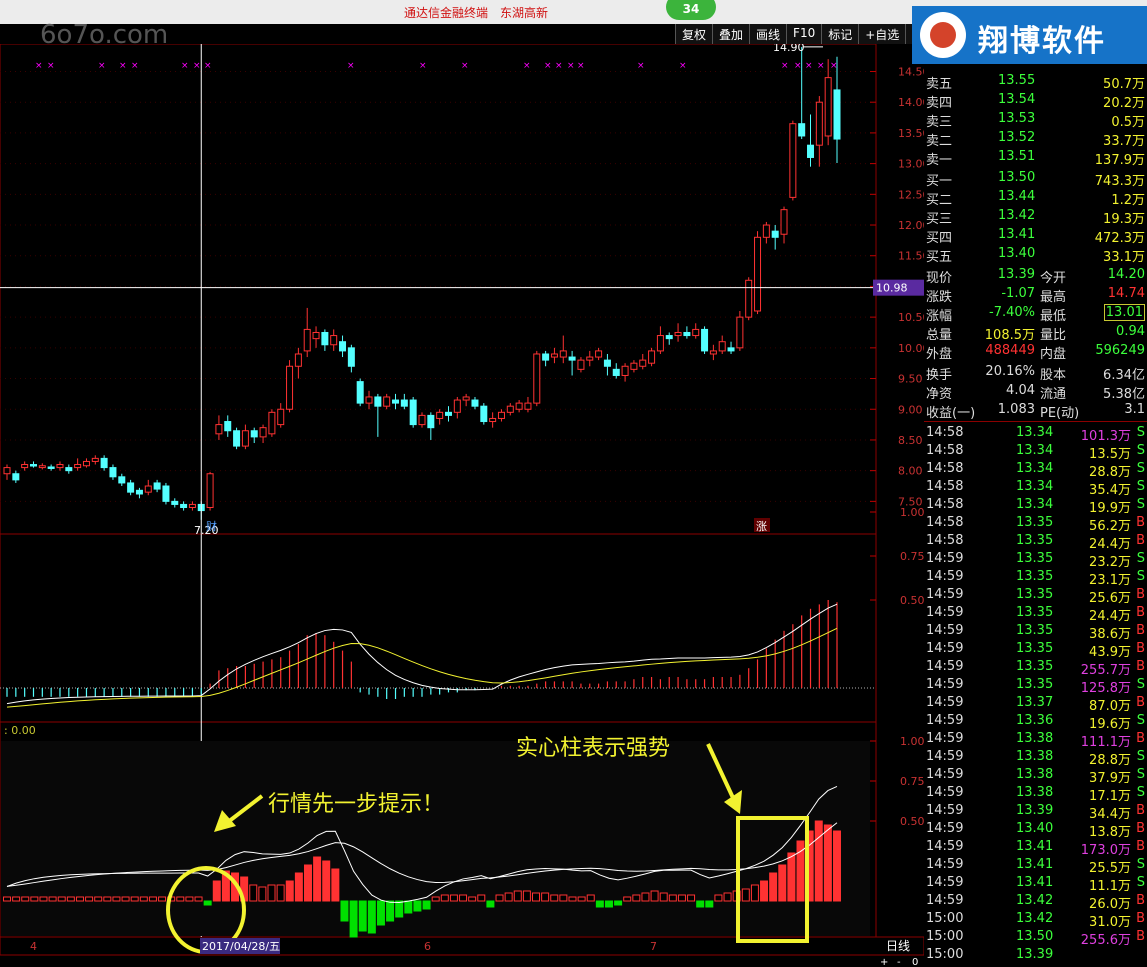  Describe the element at coordinates (1035, 740) in the screenshot. I see `tick-row: 14:59 13.38 111.1万 B` at that location.